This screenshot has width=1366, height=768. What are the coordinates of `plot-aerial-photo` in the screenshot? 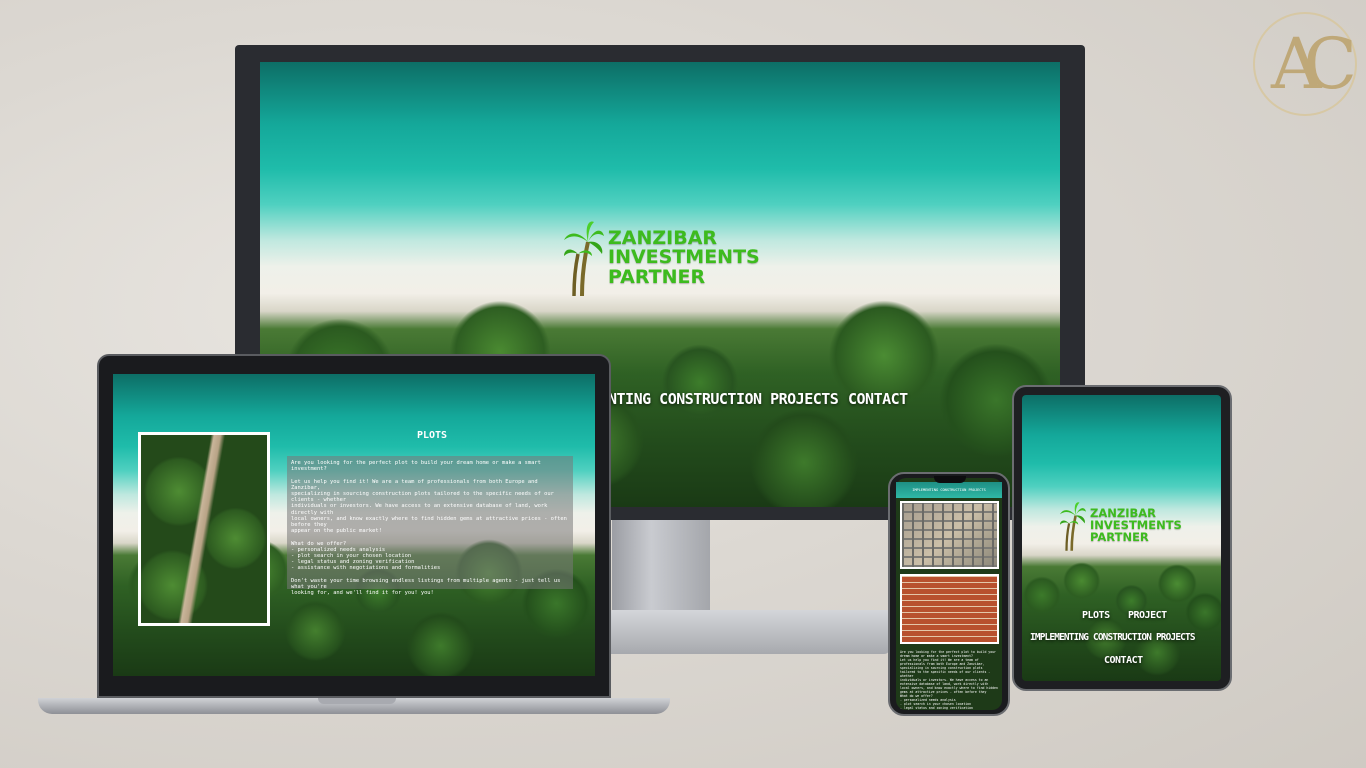 It's located at (204, 529).